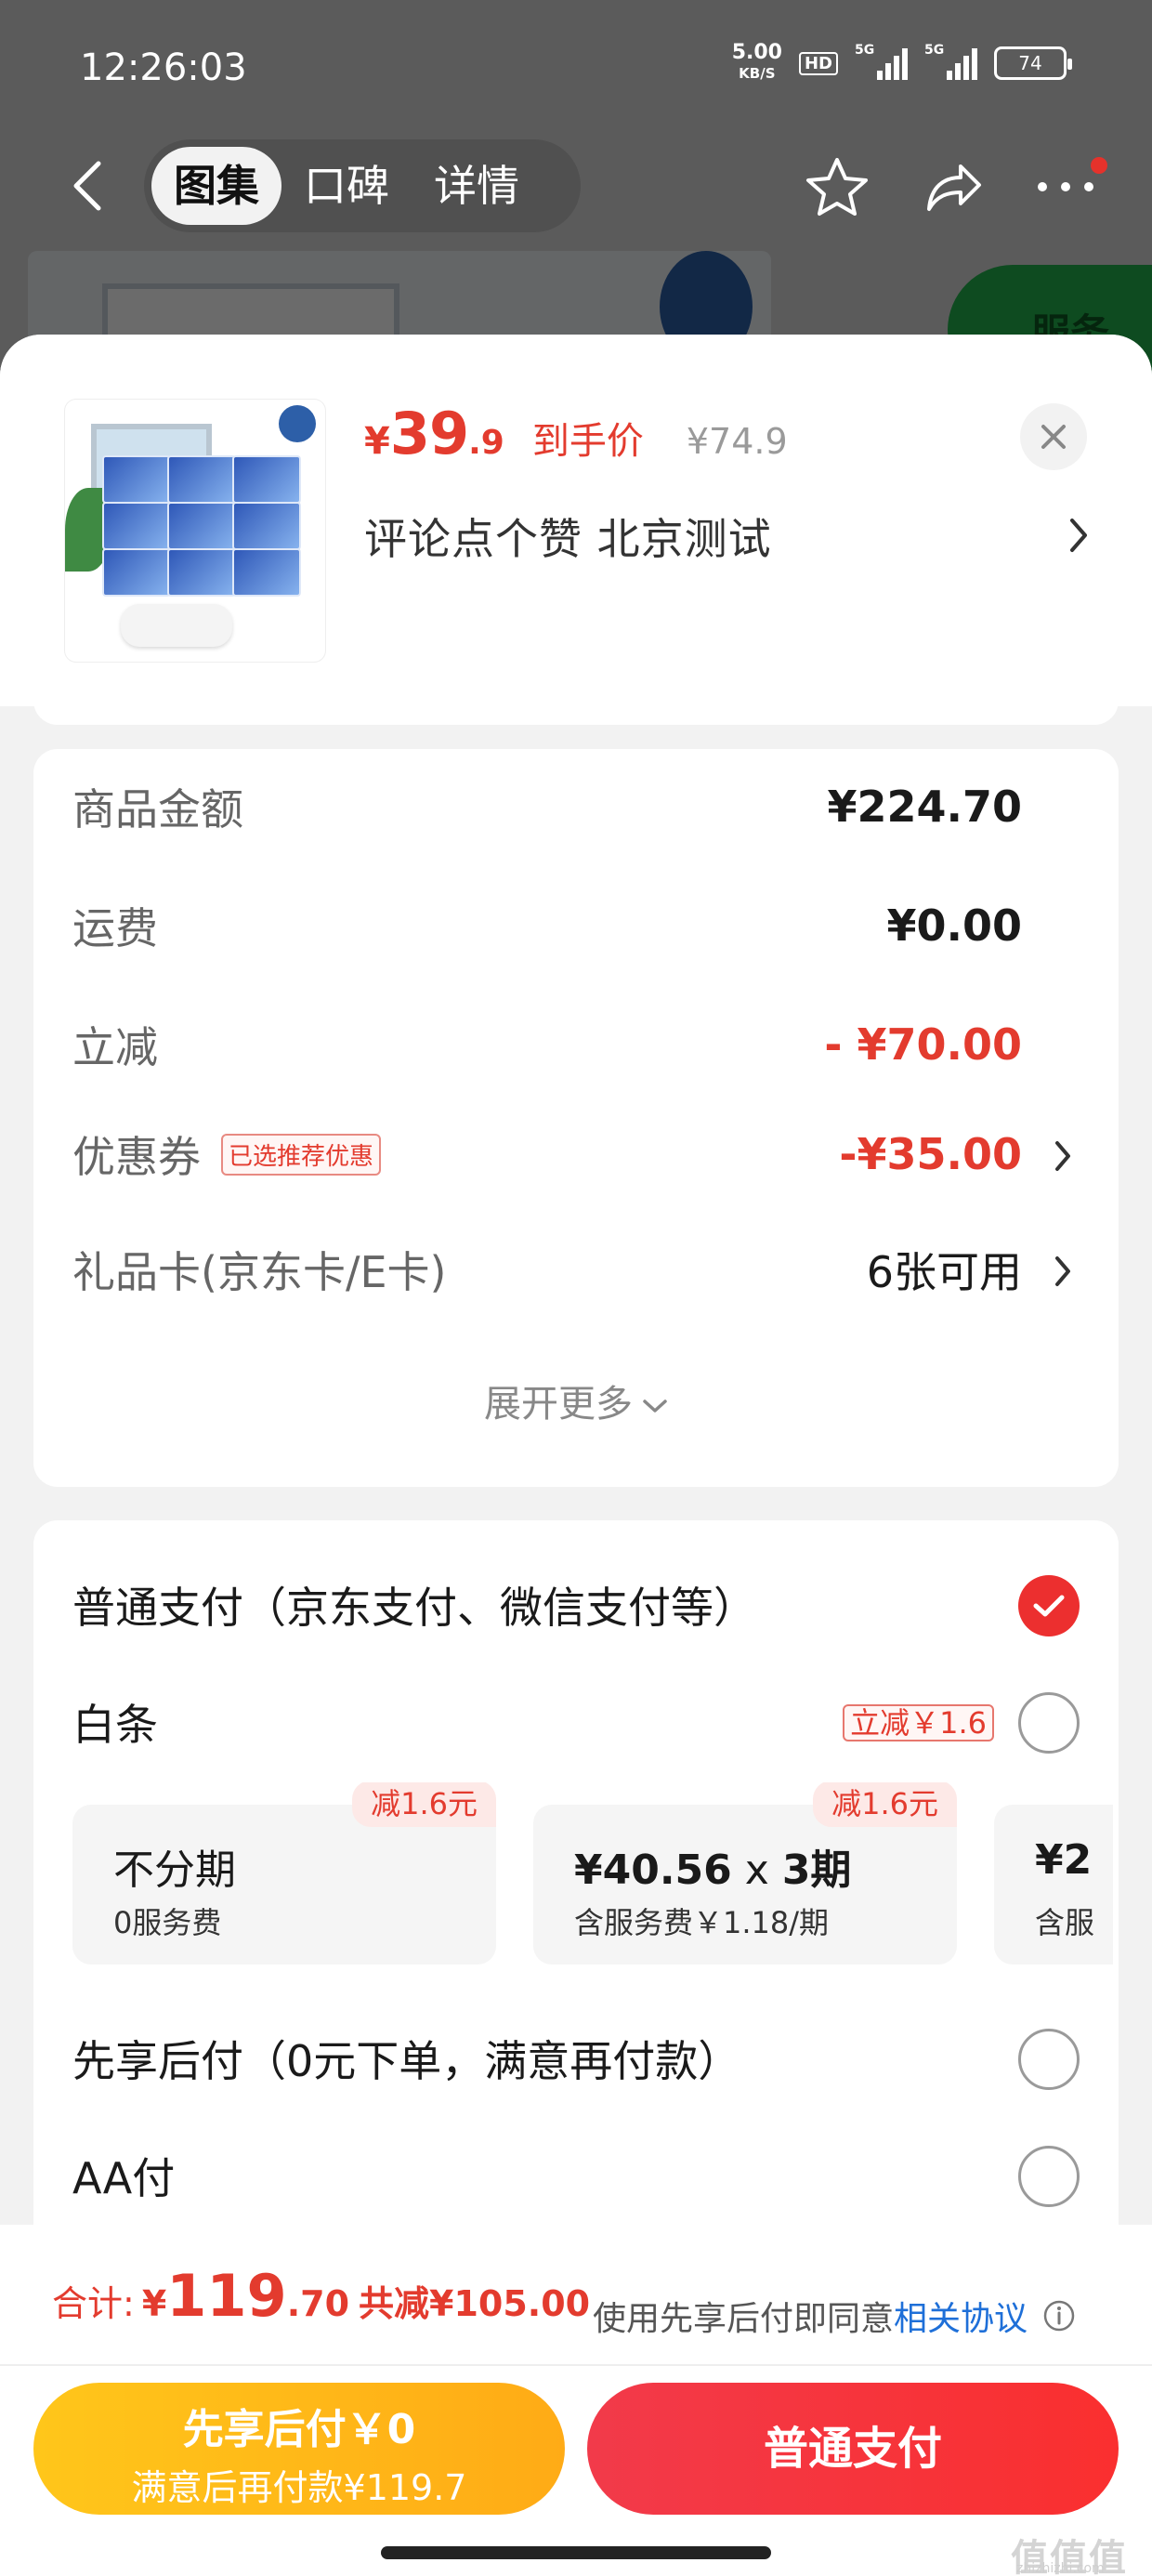  What do you see at coordinates (818, 63) in the screenshot?
I see `hd-icon: HD` at bounding box center [818, 63].